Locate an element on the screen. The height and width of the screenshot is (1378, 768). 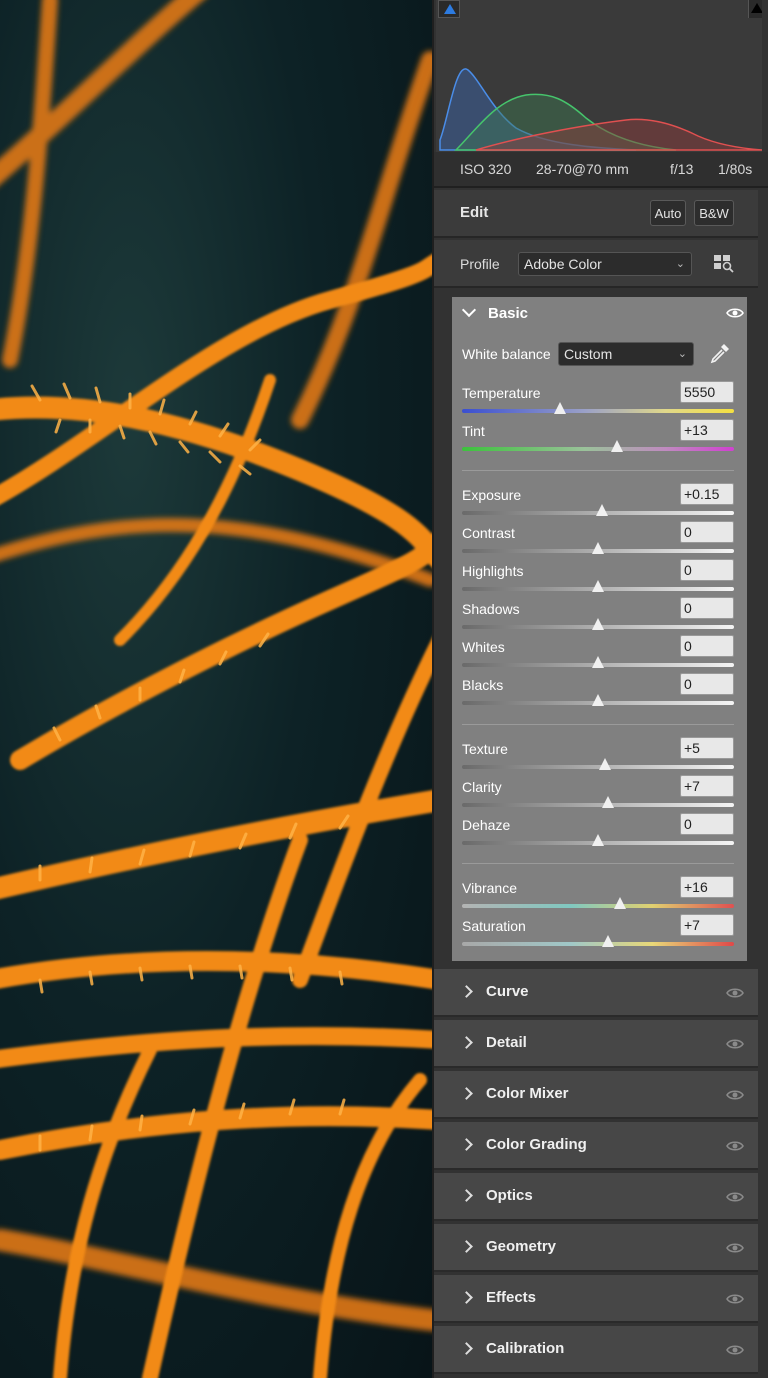
slider-label: Saturation is located at coordinates (494, 926).